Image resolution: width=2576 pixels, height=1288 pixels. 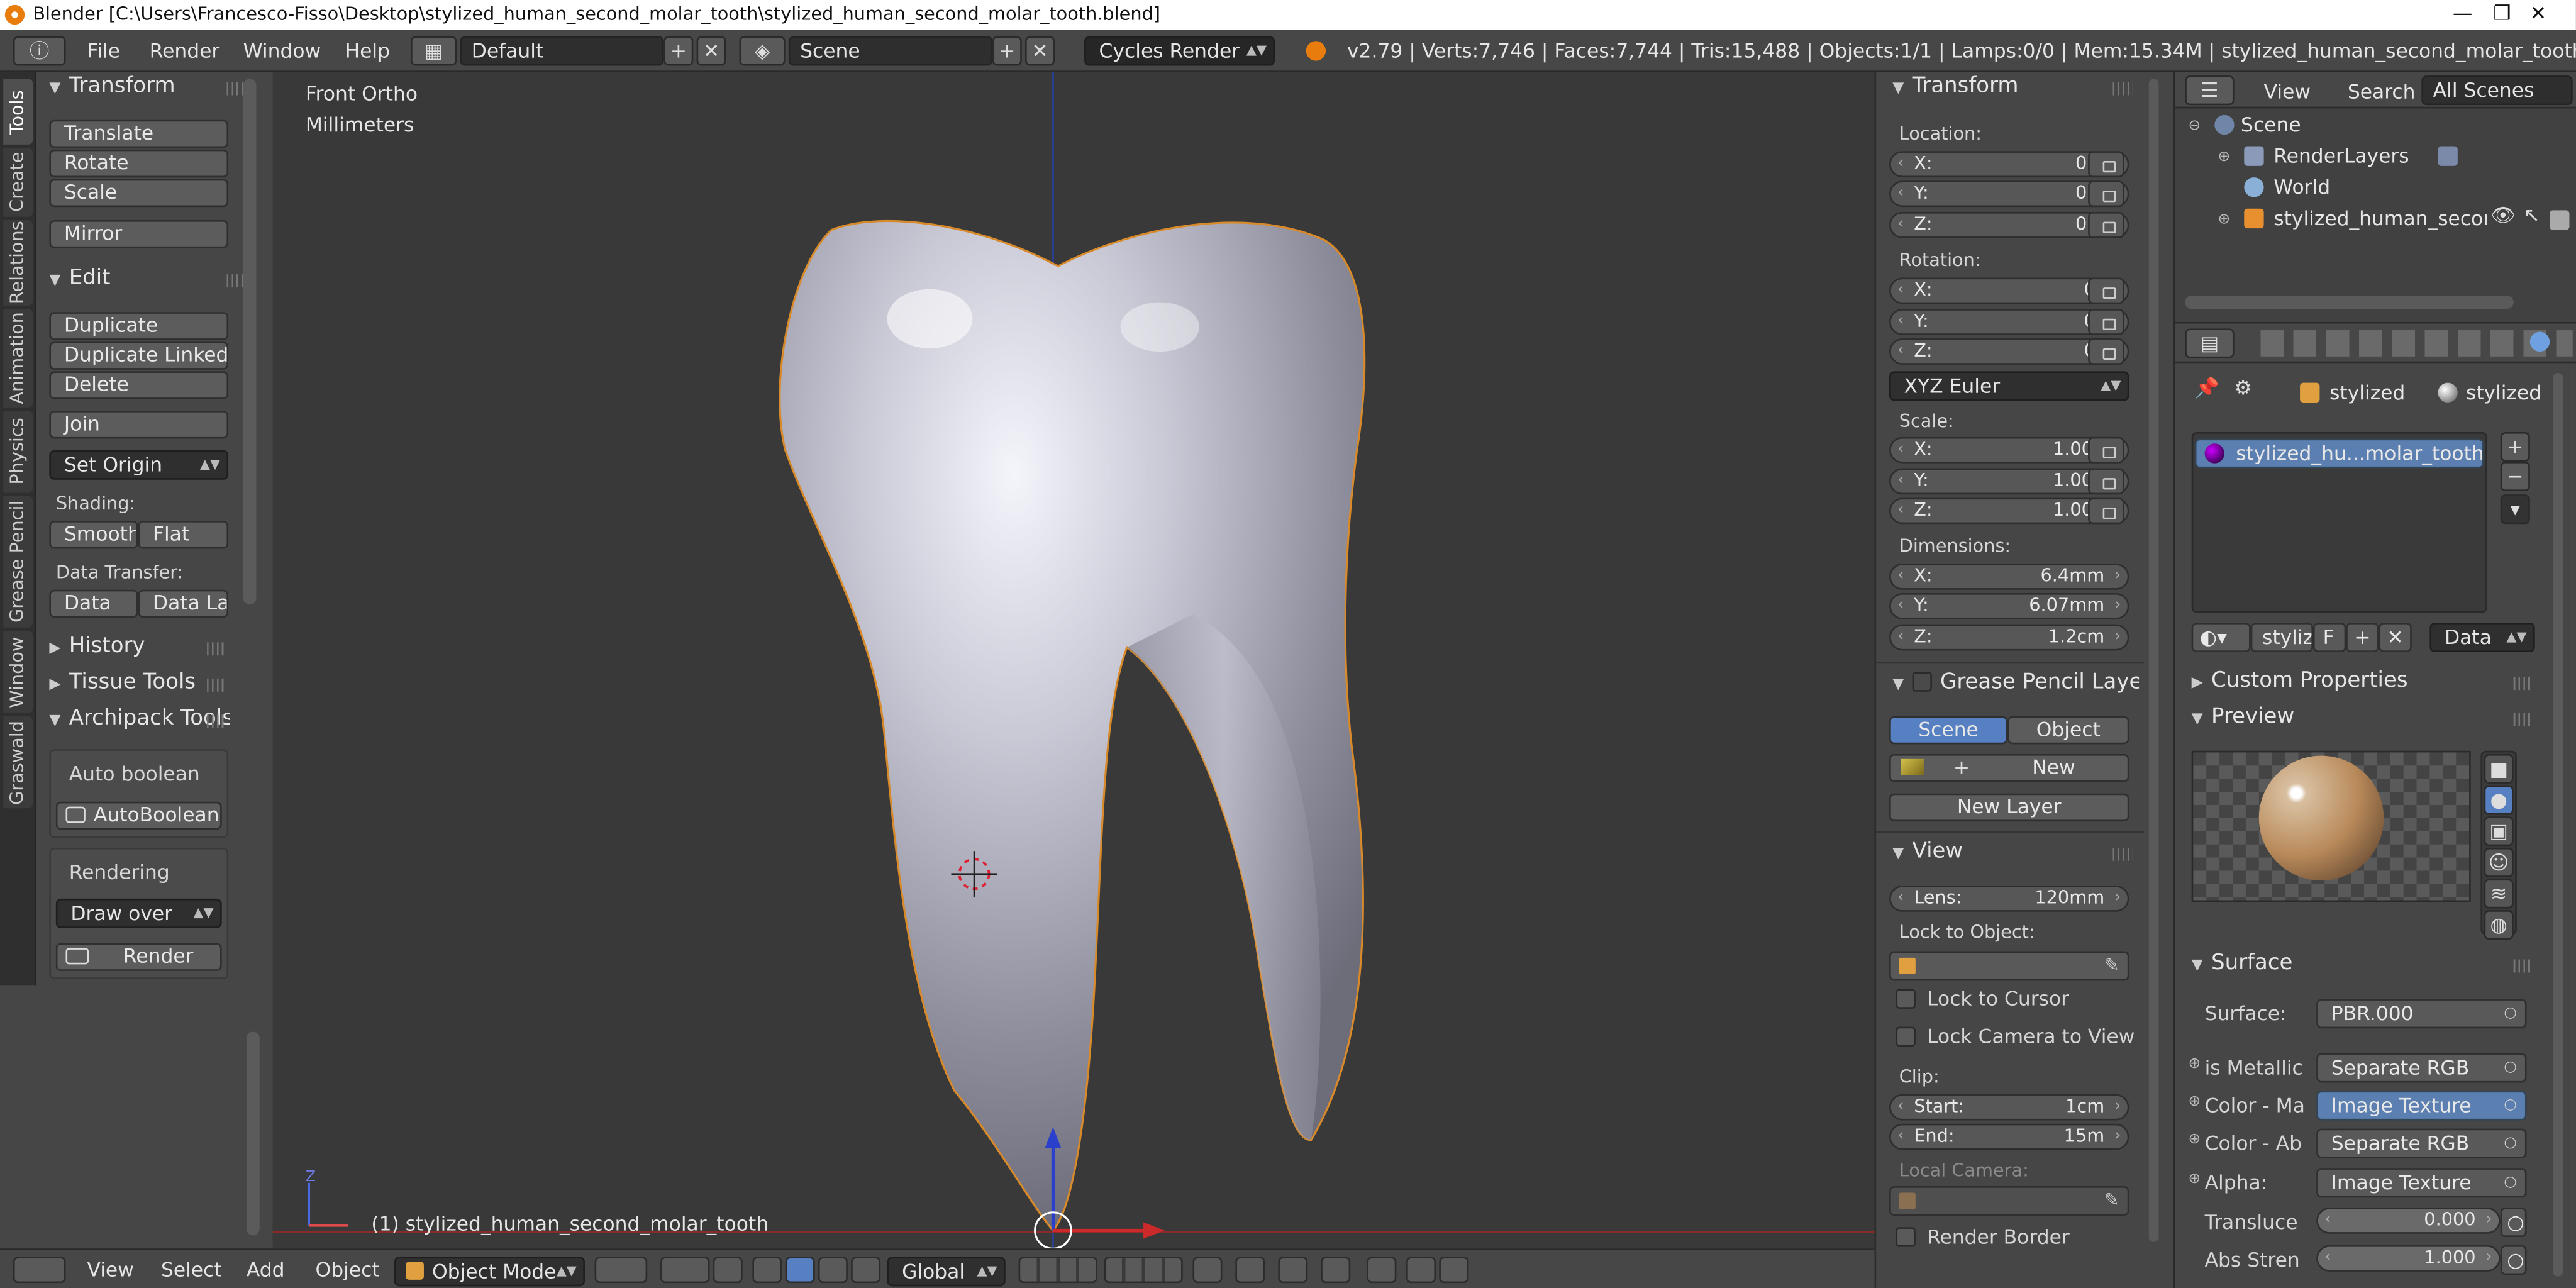 What do you see at coordinates (122, 683) in the screenshot?
I see `panel-tissue-tools-header: ▶ Tissue Tools` at bounding box center [122, 683].